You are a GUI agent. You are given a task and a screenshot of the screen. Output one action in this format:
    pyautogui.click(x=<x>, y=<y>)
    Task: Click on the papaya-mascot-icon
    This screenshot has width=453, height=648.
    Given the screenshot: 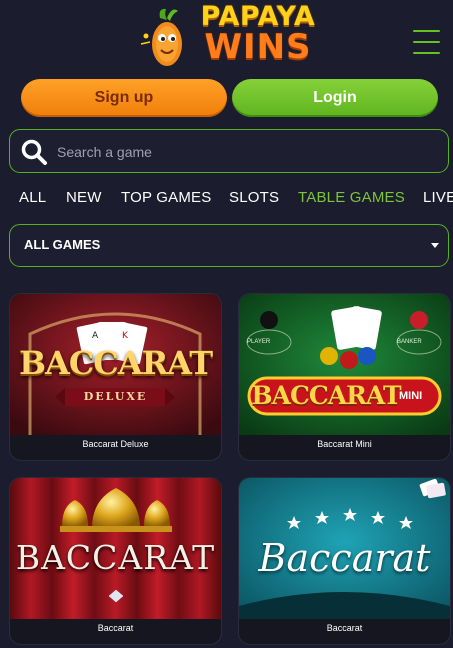 What is the action you would take?
    pyautogui.click(x=161, y=37)
    